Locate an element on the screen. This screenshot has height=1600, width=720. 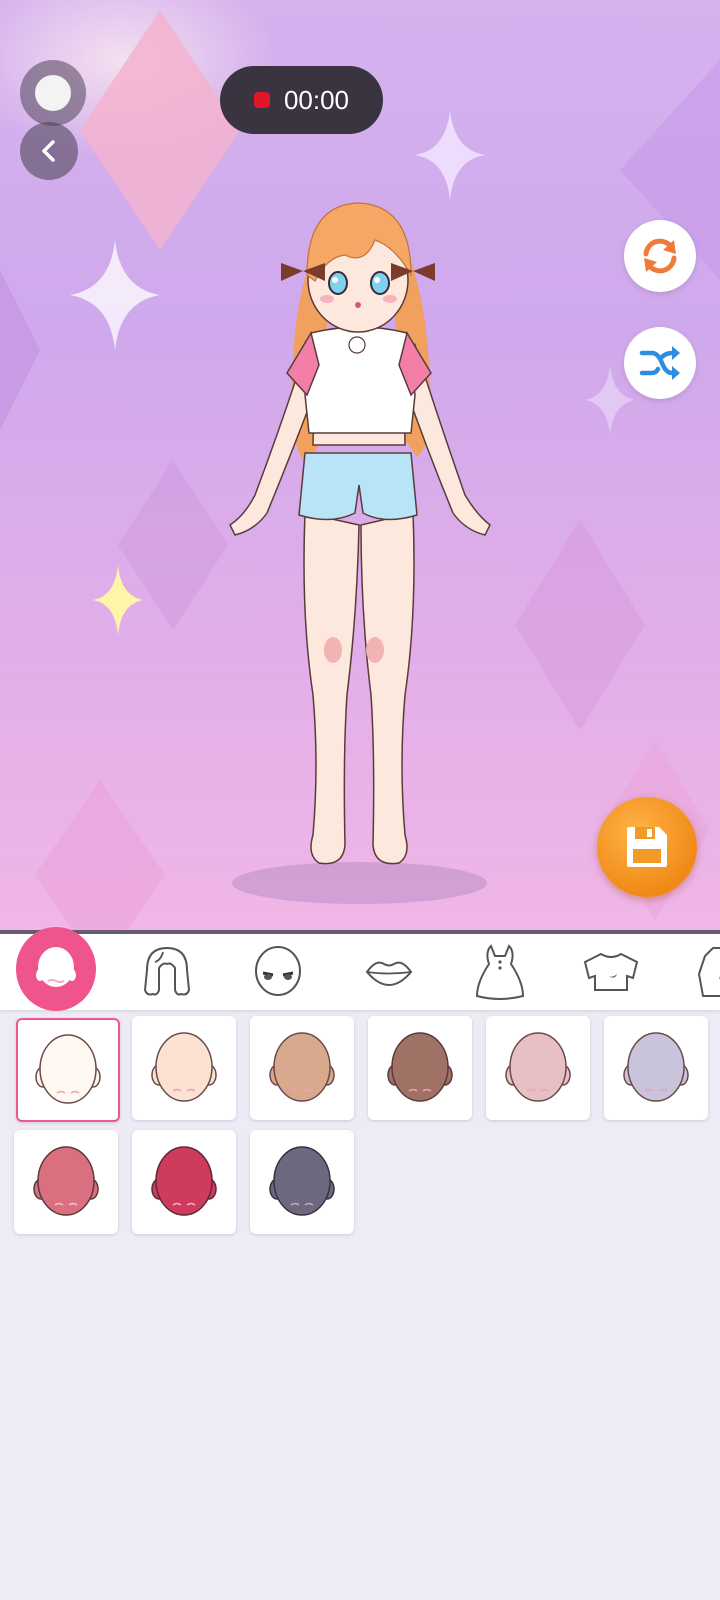
tab-eyes is located at coordinates (278, 972).